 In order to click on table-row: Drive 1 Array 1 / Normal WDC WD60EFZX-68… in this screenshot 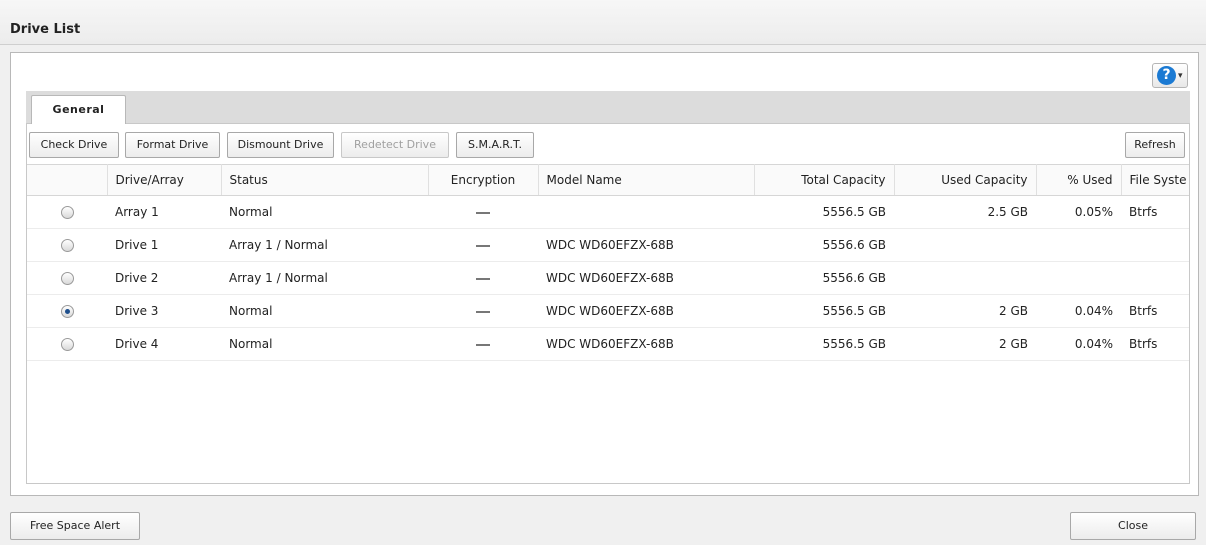, I will do `click(608, 245)`.